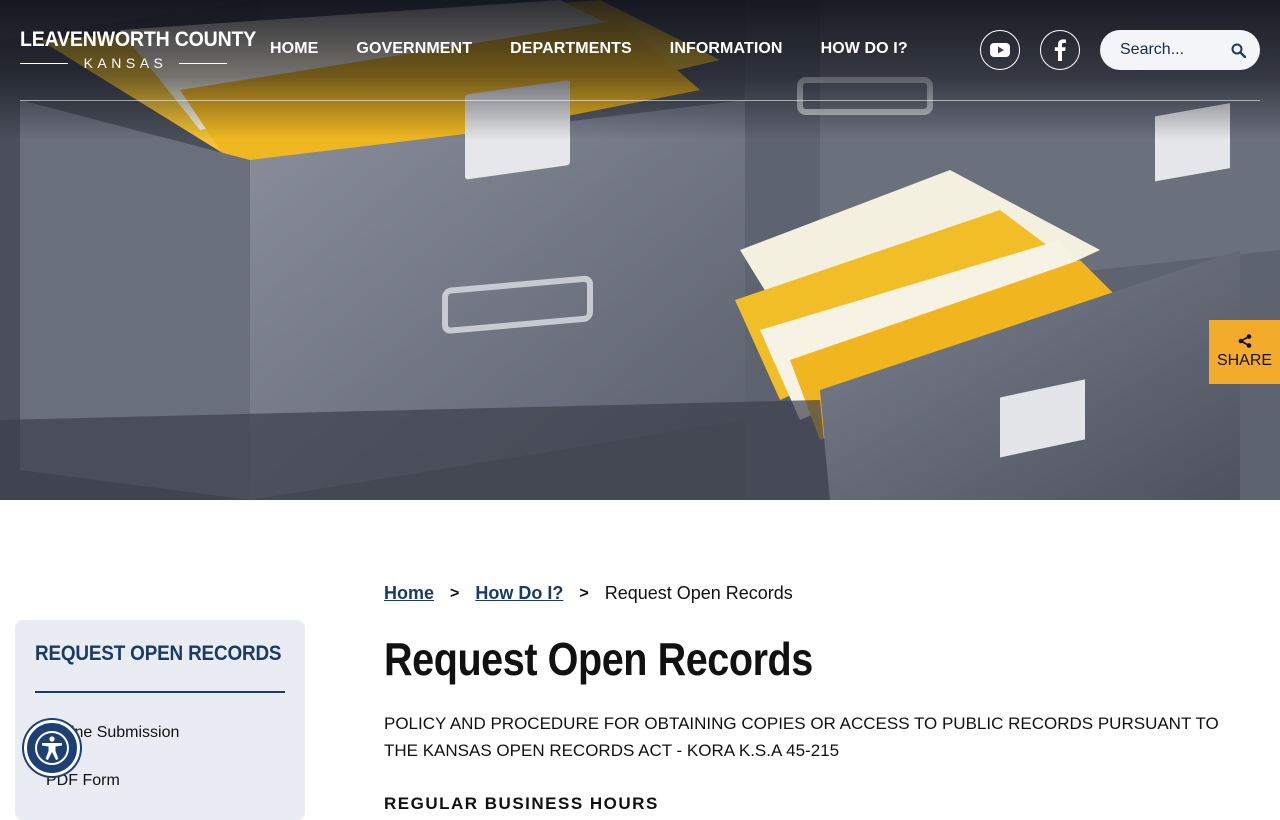 The height and width of the screenshot is (820, 1280). What do you see at coordinates (160, 692) in the screenshot?
I see `sidebar-divider` at bounding box center [160, 692].